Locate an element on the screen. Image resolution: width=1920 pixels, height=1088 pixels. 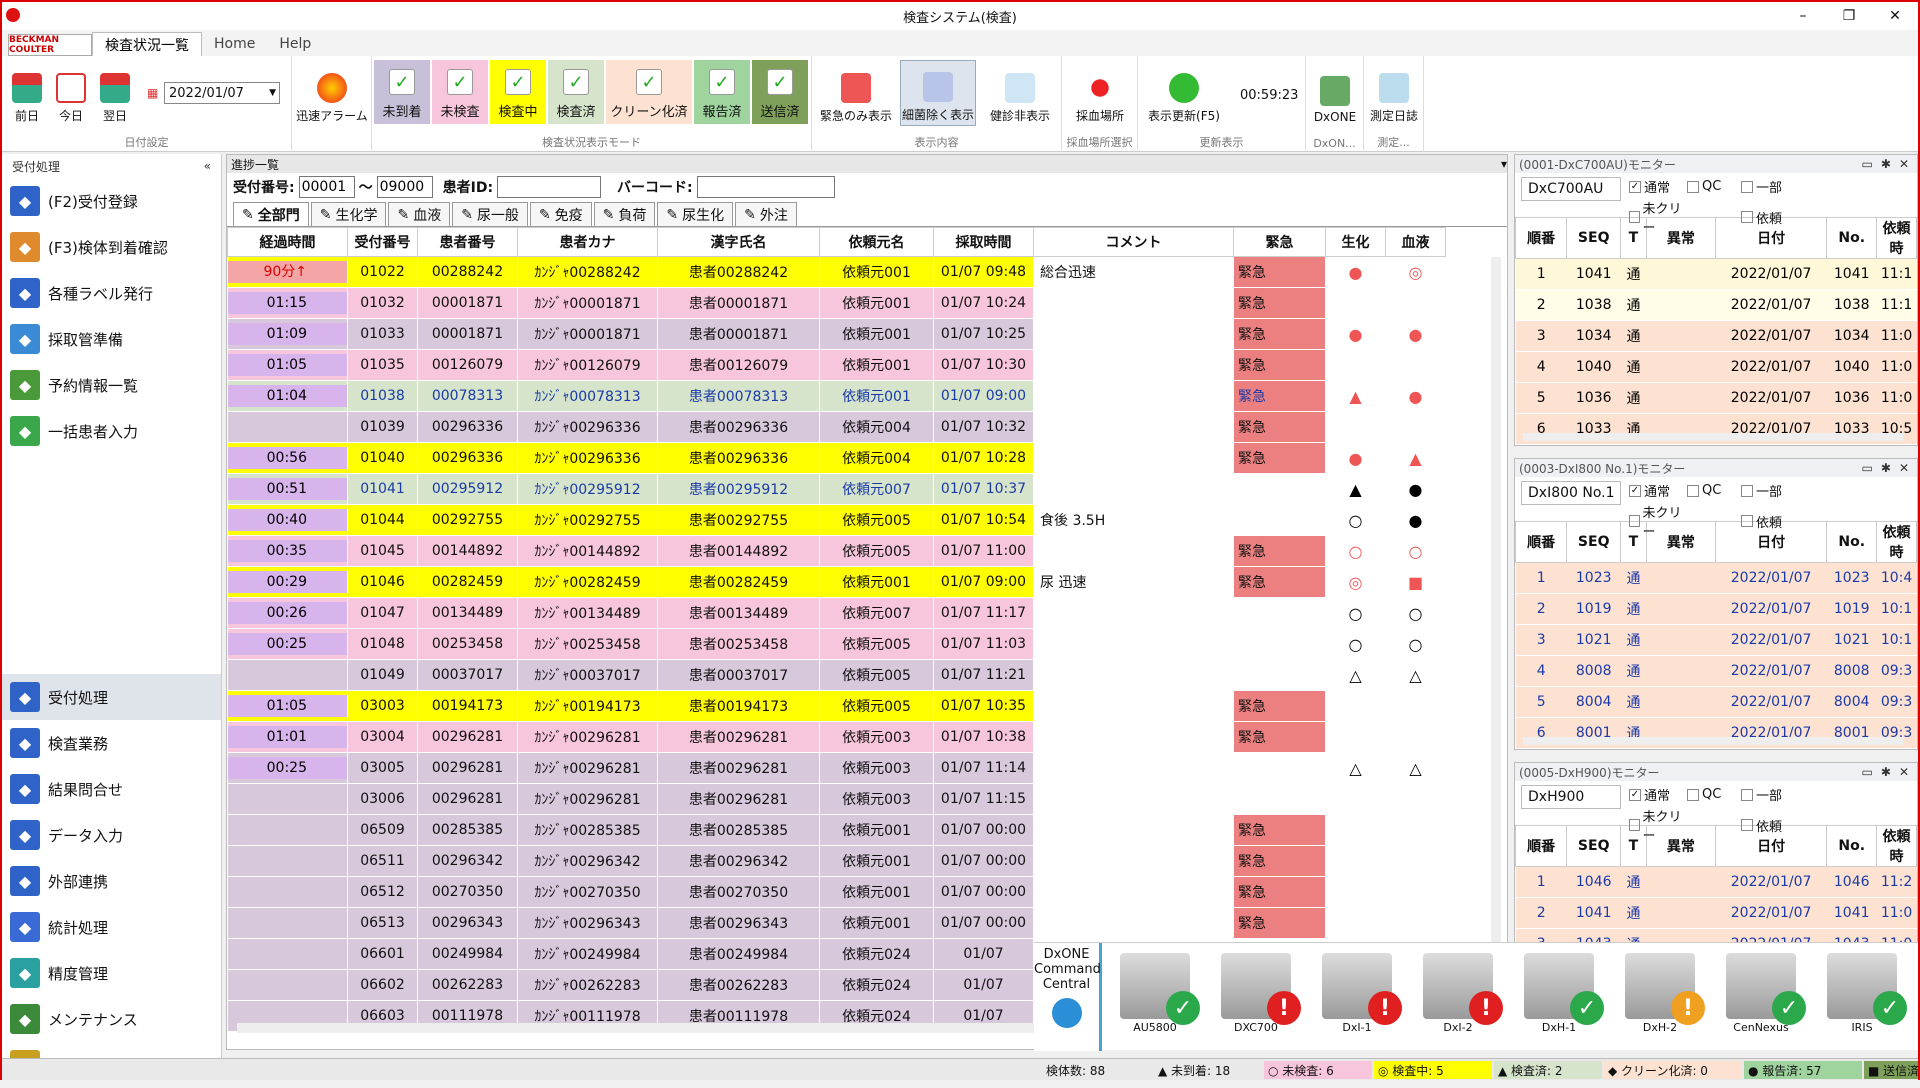
recv-from-input is located at coordinates (326, 187).